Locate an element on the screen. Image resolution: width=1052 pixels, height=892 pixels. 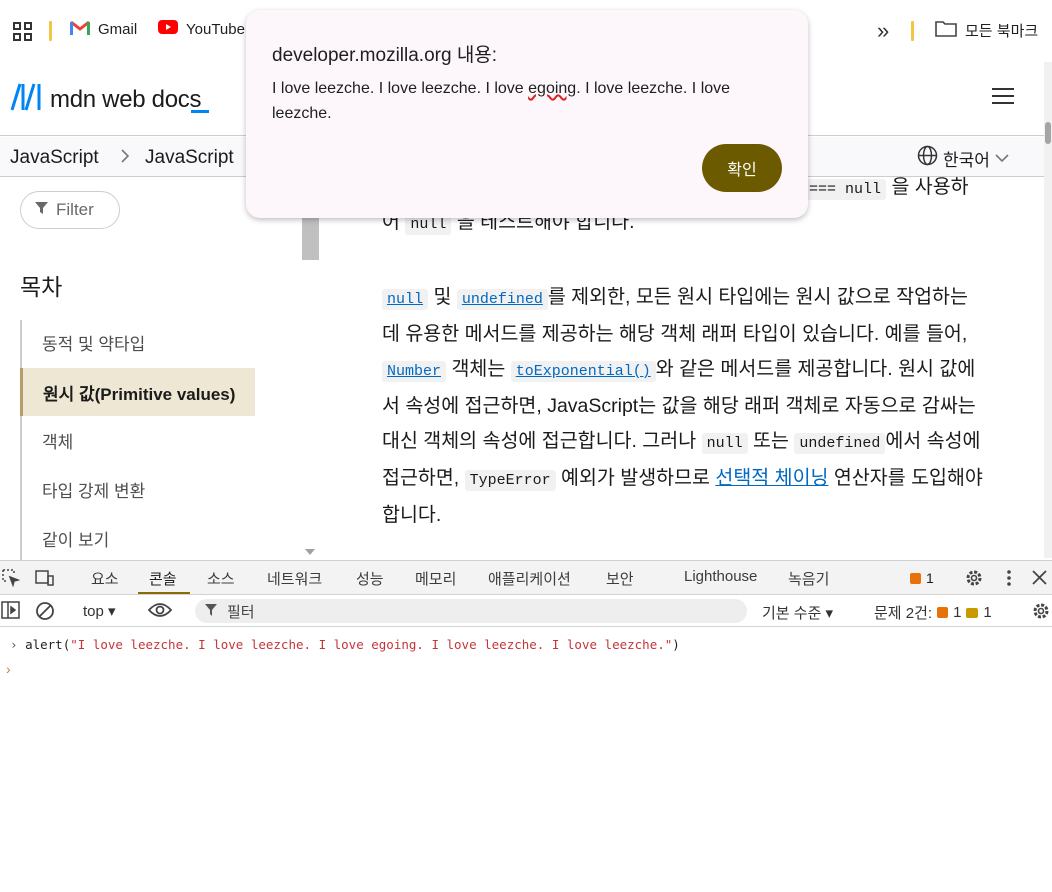
issue-error-count: 1 is located at coordinates (957, 612).